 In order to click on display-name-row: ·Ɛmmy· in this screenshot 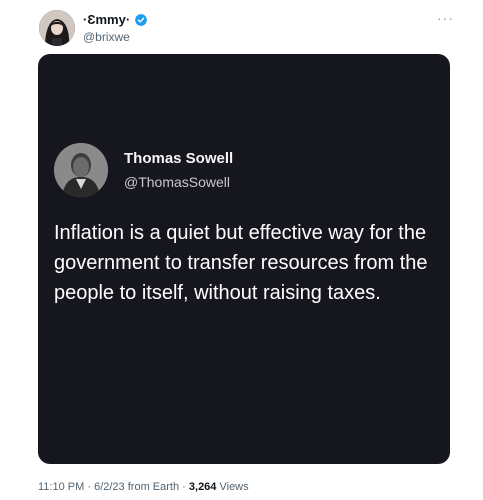, I will do `click(115, 19)`.